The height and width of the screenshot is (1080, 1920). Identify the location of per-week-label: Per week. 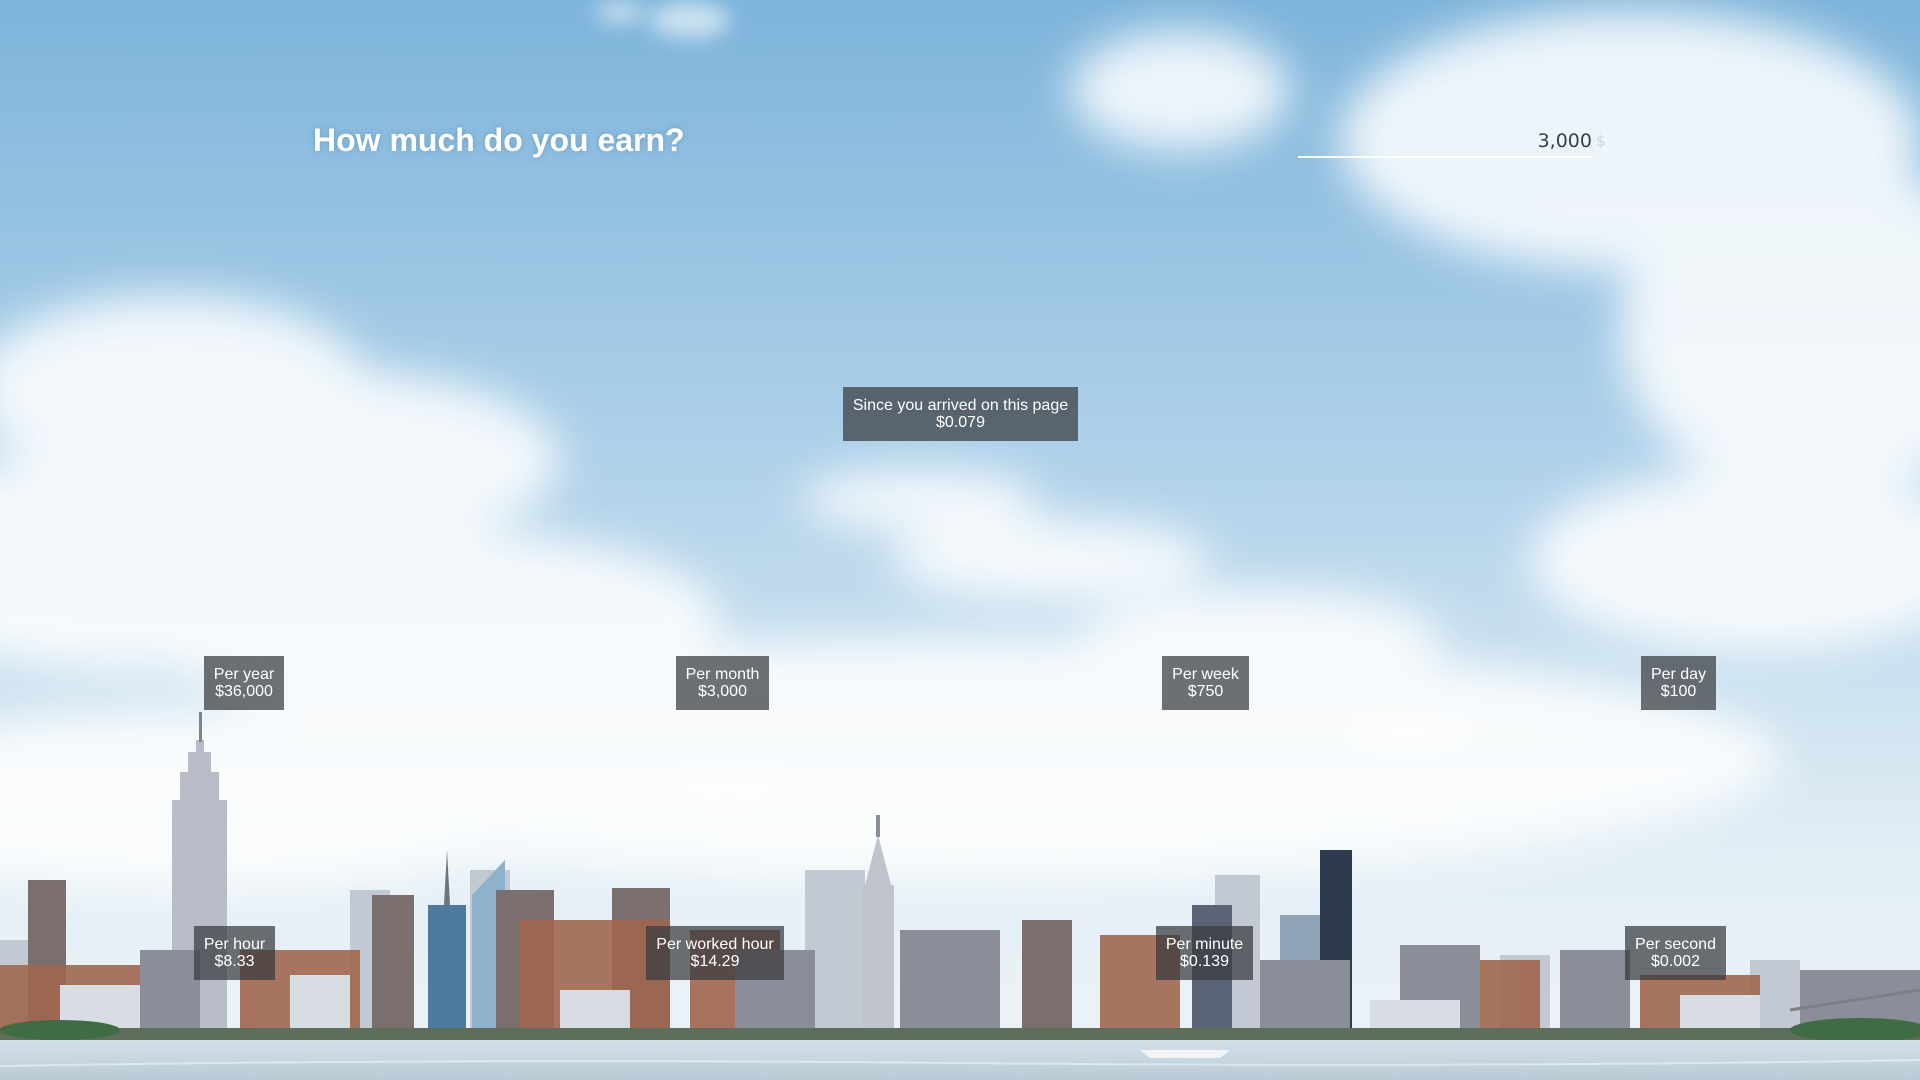
(1205, 674).